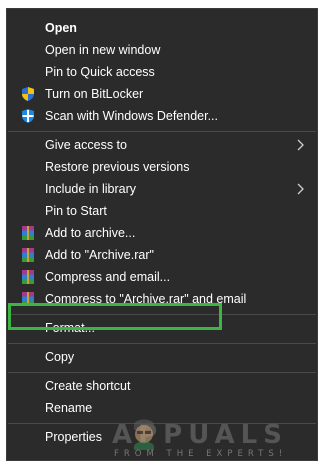  Describe the element at coordinates (61, 28) in the screenshot. I see `menu-item-label: Open` at that location.